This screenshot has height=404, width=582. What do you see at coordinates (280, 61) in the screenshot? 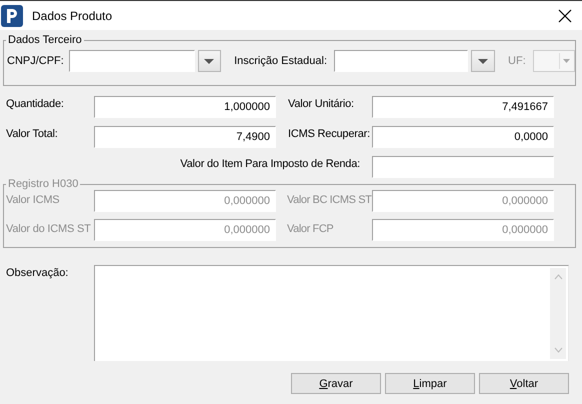
I see `field-label: Inscrição Estadual:` at bounding box center [280, 61].